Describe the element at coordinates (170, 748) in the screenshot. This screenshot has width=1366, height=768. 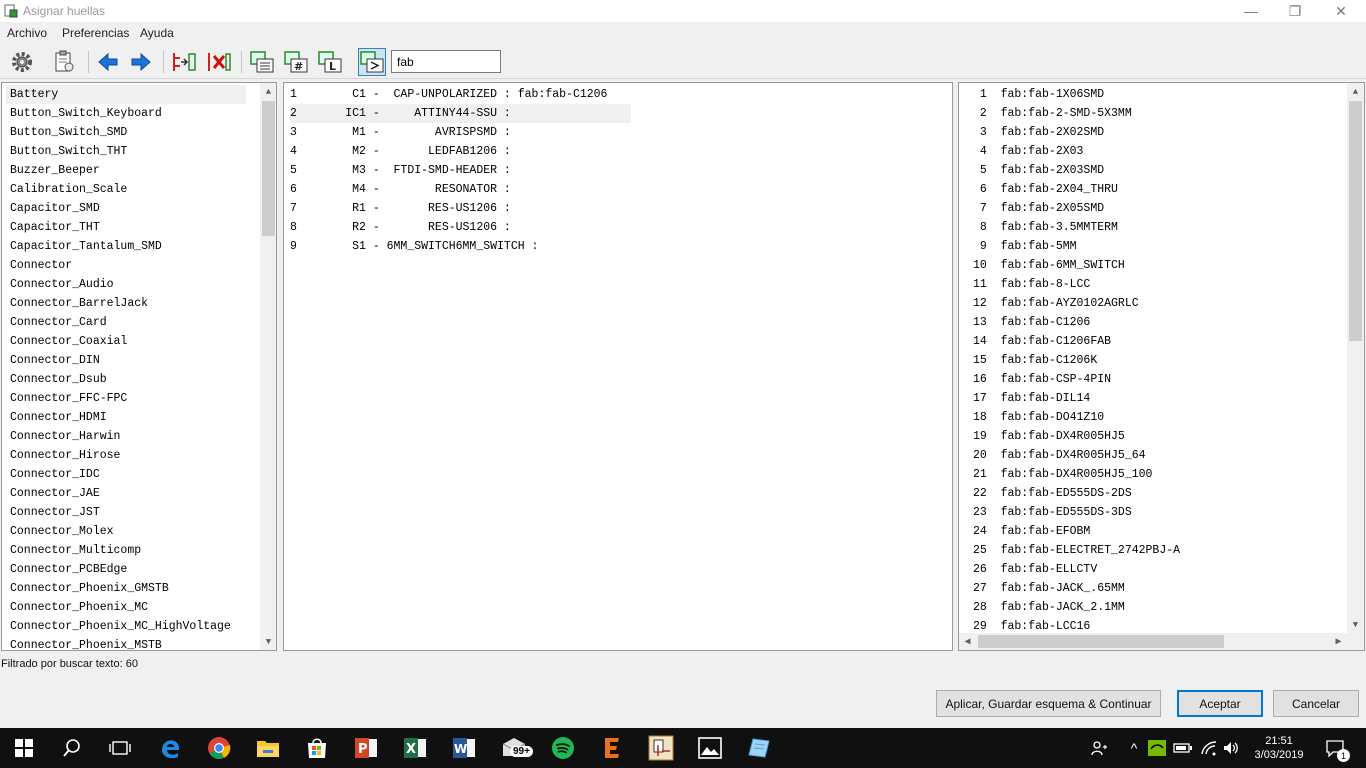
I see `edge-icon` at that location.